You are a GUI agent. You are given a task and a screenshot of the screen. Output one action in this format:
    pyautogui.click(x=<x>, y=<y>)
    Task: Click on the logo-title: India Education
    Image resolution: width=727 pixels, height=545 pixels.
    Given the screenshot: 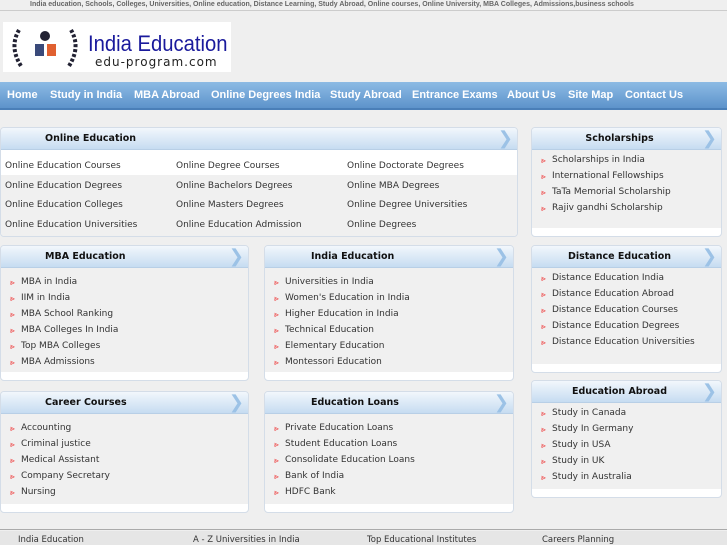 What is the action you would take?
    pyautogui.click(x=158, y=43)
    